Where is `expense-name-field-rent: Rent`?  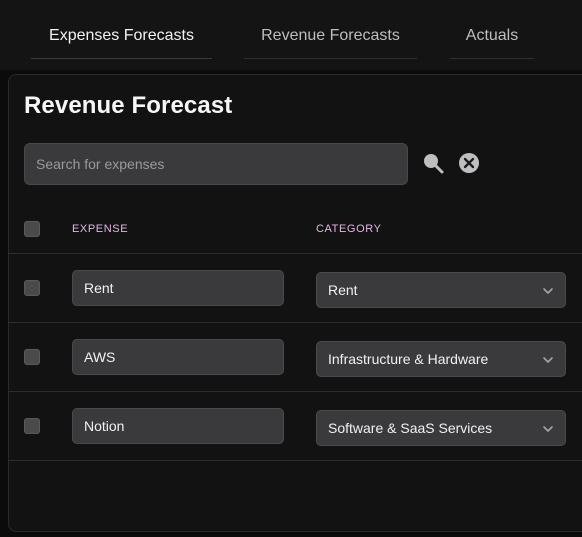
expense-name-field-rent: Rent is located at coordinates (178, 288).